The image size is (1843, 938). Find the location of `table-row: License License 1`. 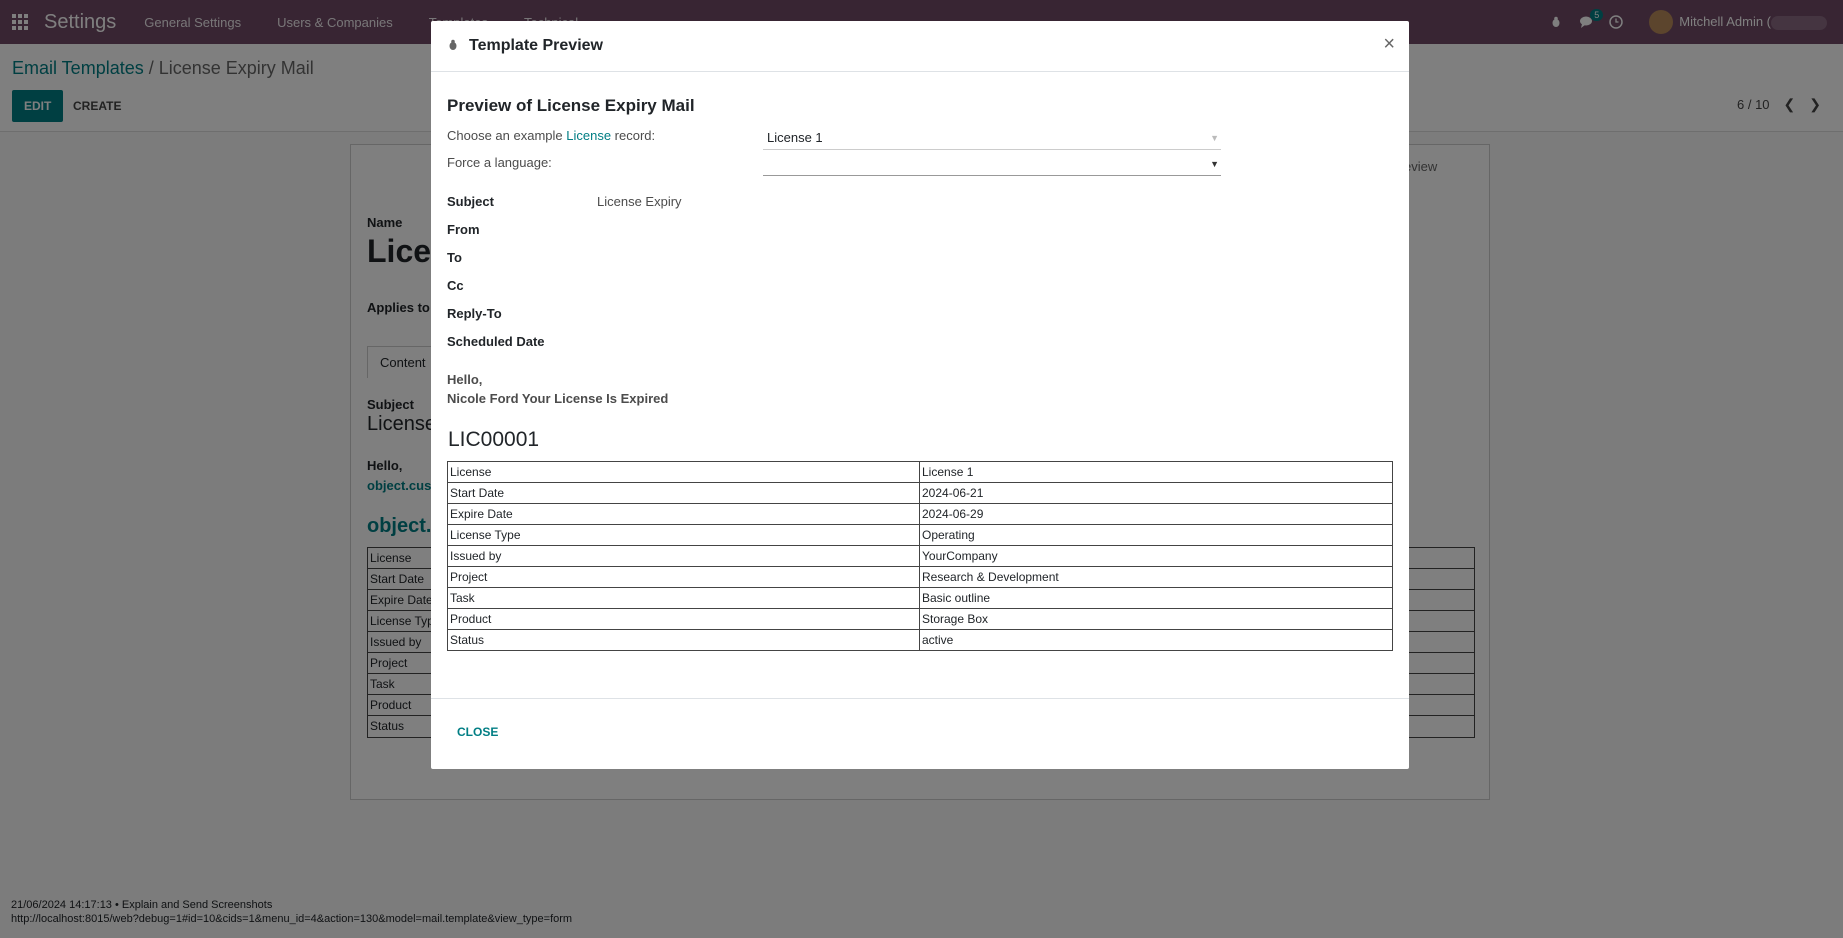

table-row: License License 1 is located at coordinates (920, 472).